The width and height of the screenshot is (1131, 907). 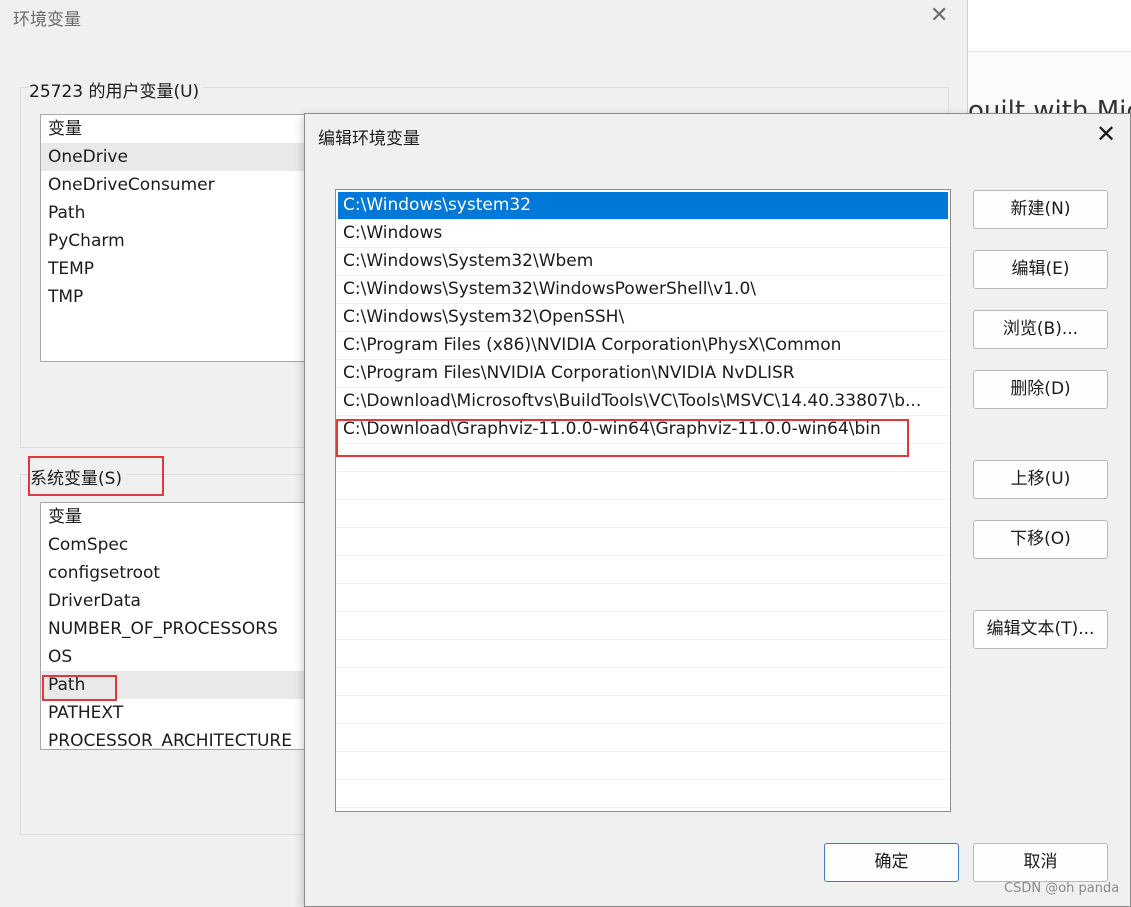 What do you see at coordinates (175, 185) in the screenshot?
I see `list-item: OneDriveConsumer` at bounding box center [175, 185].